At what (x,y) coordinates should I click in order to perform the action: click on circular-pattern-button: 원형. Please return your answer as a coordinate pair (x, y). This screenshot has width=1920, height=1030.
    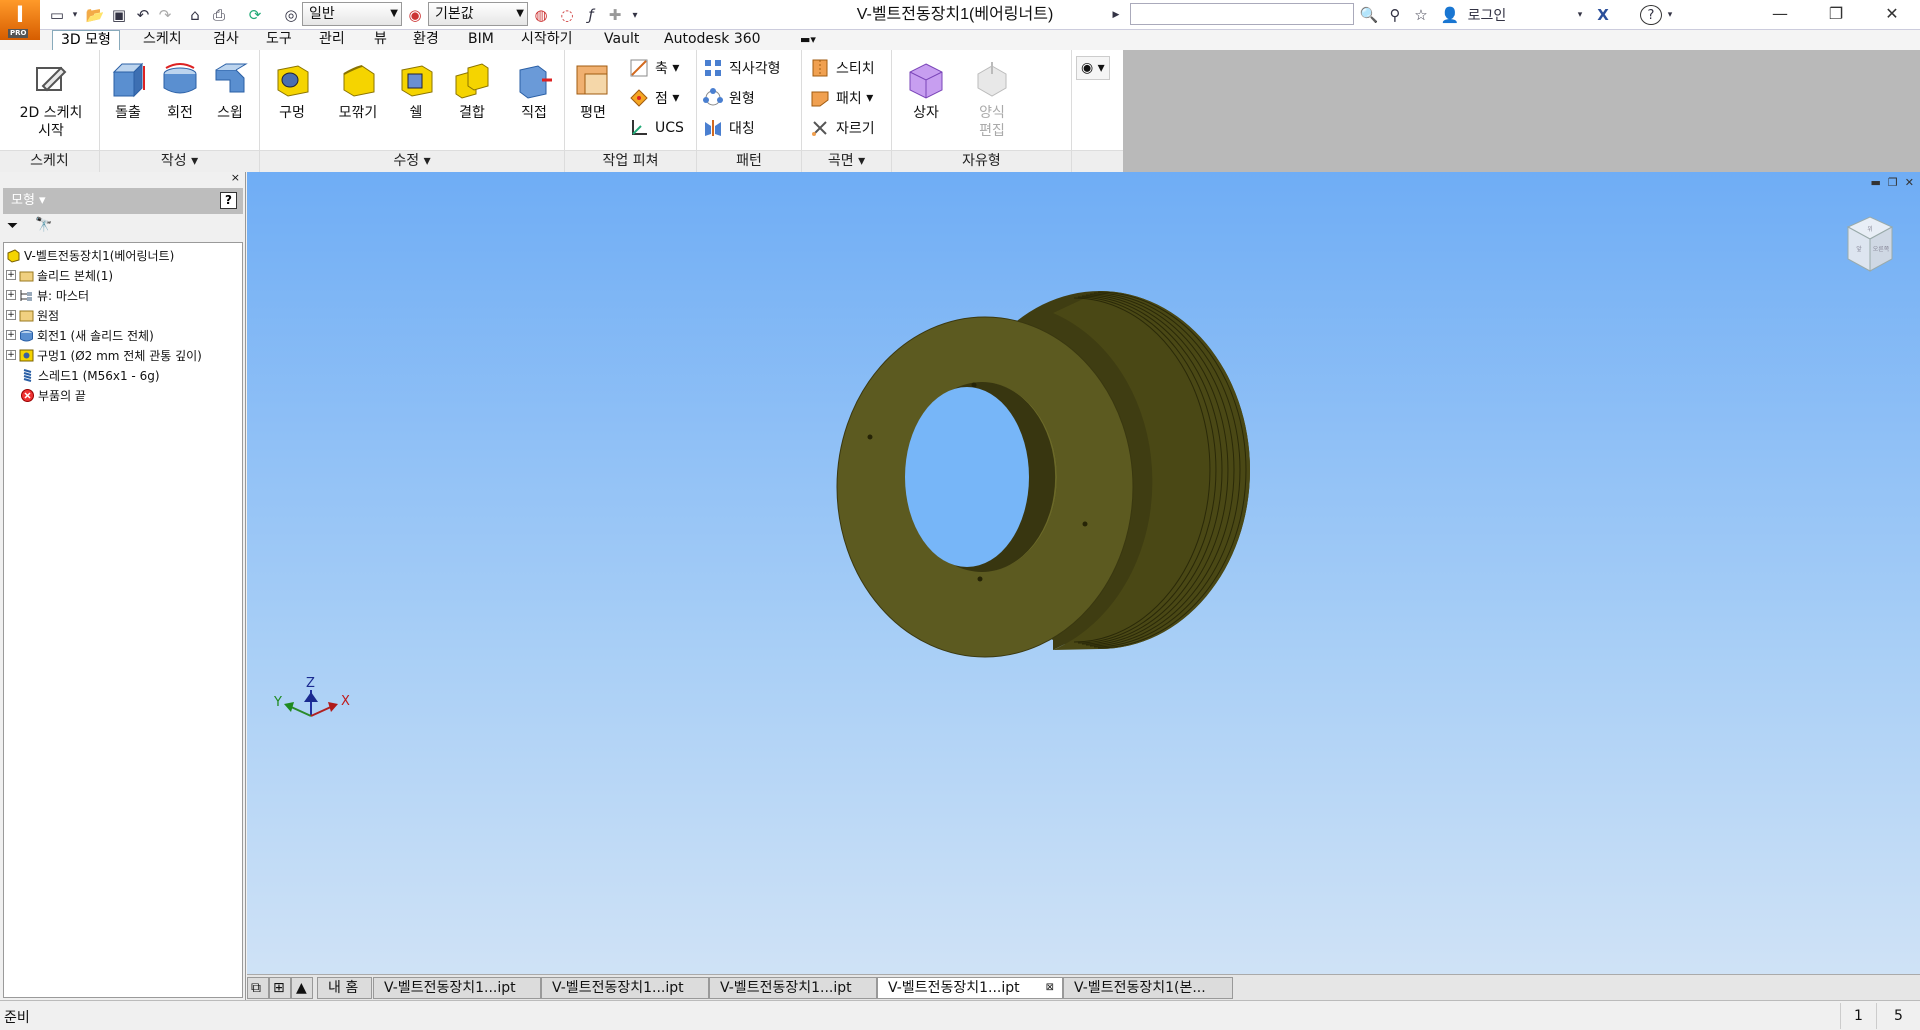
    Looking at the image, I should click on (729, 98).